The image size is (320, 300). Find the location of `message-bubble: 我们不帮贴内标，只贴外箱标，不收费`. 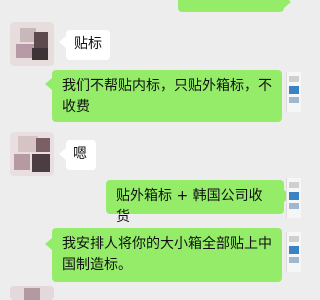

message-bubble: 我们不帮贴内标，只贴外箱标，不收费 is located at coordinates (167, 96).